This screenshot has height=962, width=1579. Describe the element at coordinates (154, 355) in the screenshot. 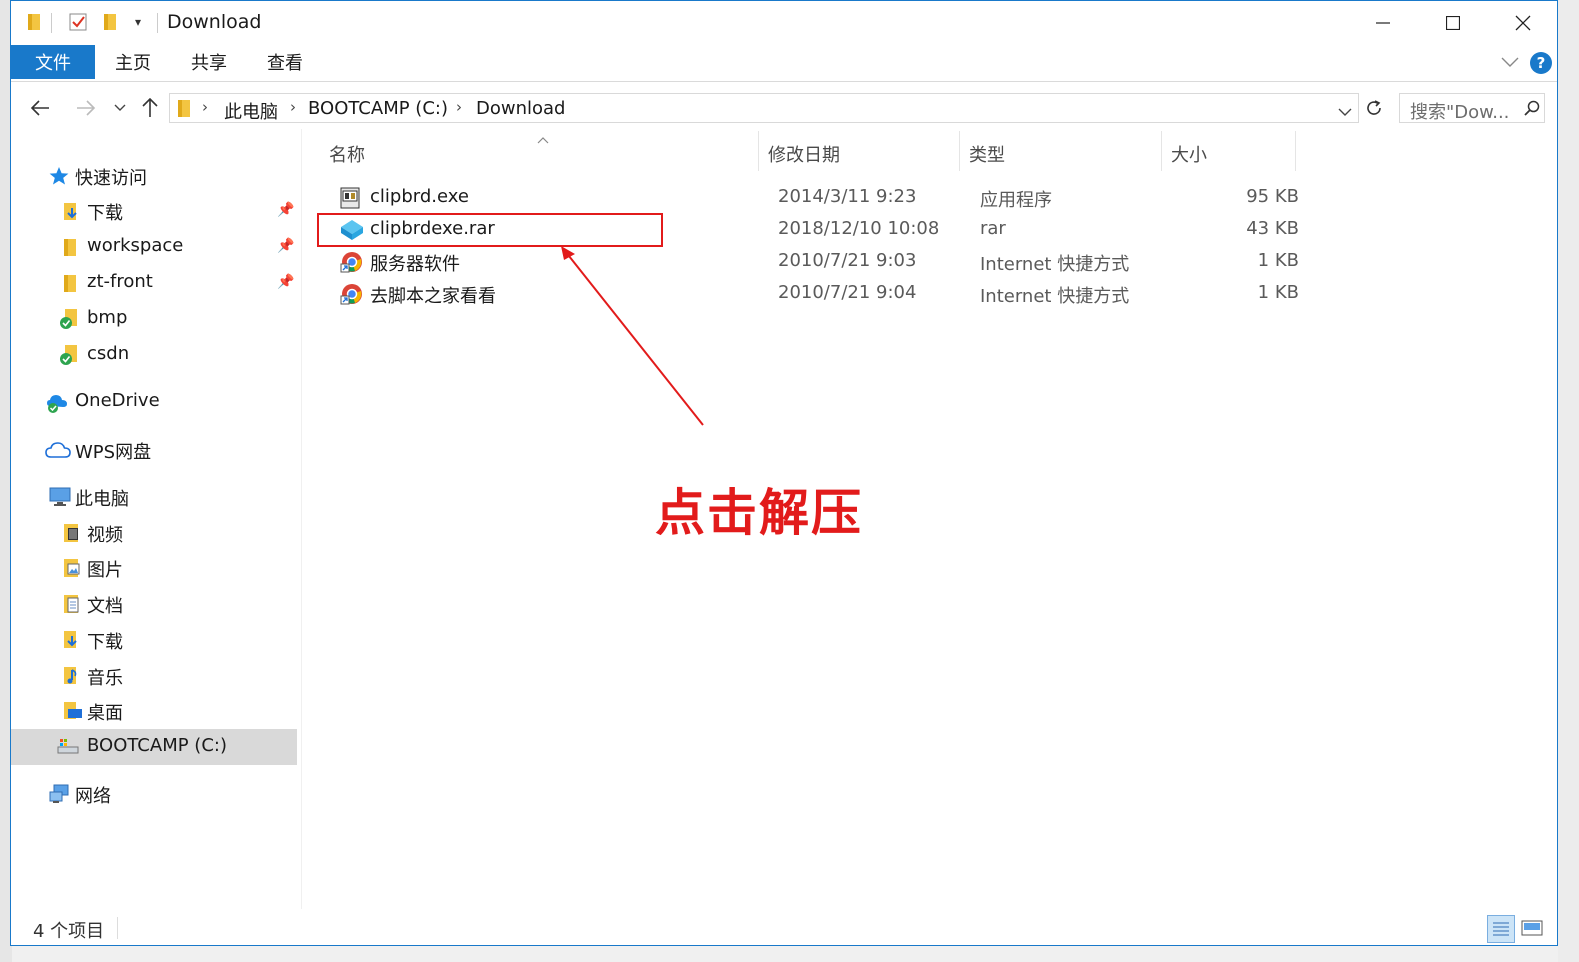

I see `nav-item-csdn: csdn` at that location.